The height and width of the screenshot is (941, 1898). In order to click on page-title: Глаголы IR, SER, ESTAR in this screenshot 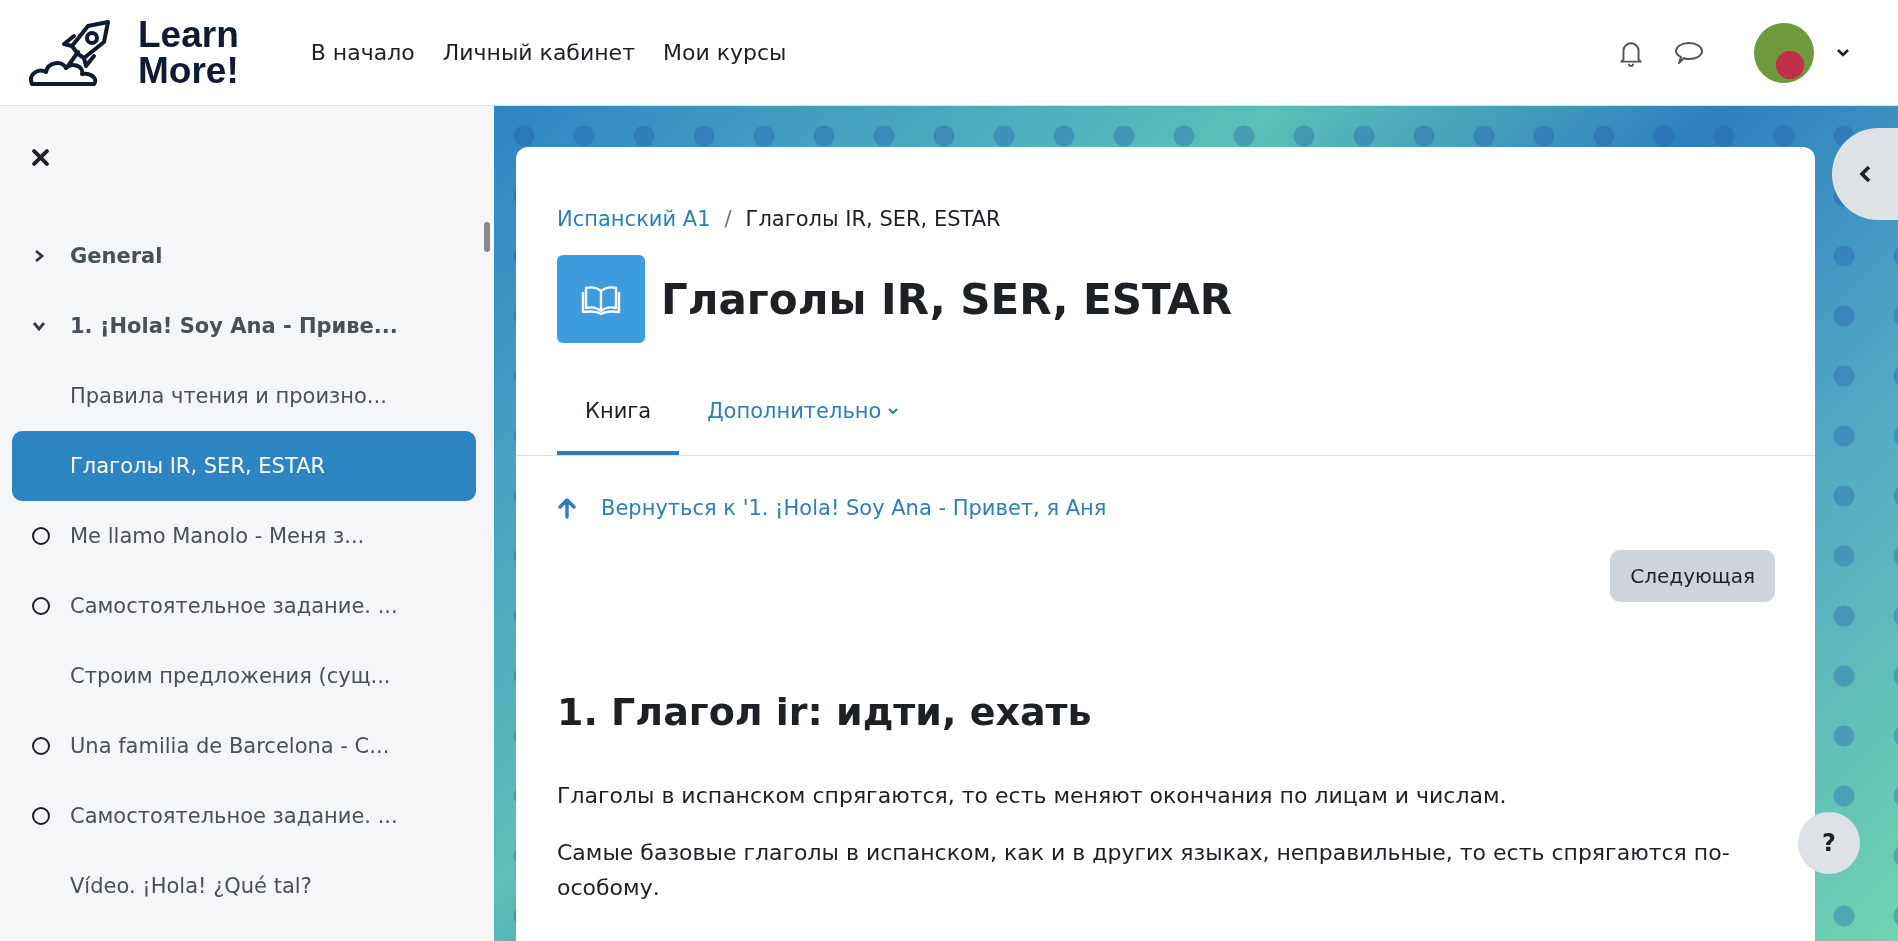, I will do `click(947, 299)`.